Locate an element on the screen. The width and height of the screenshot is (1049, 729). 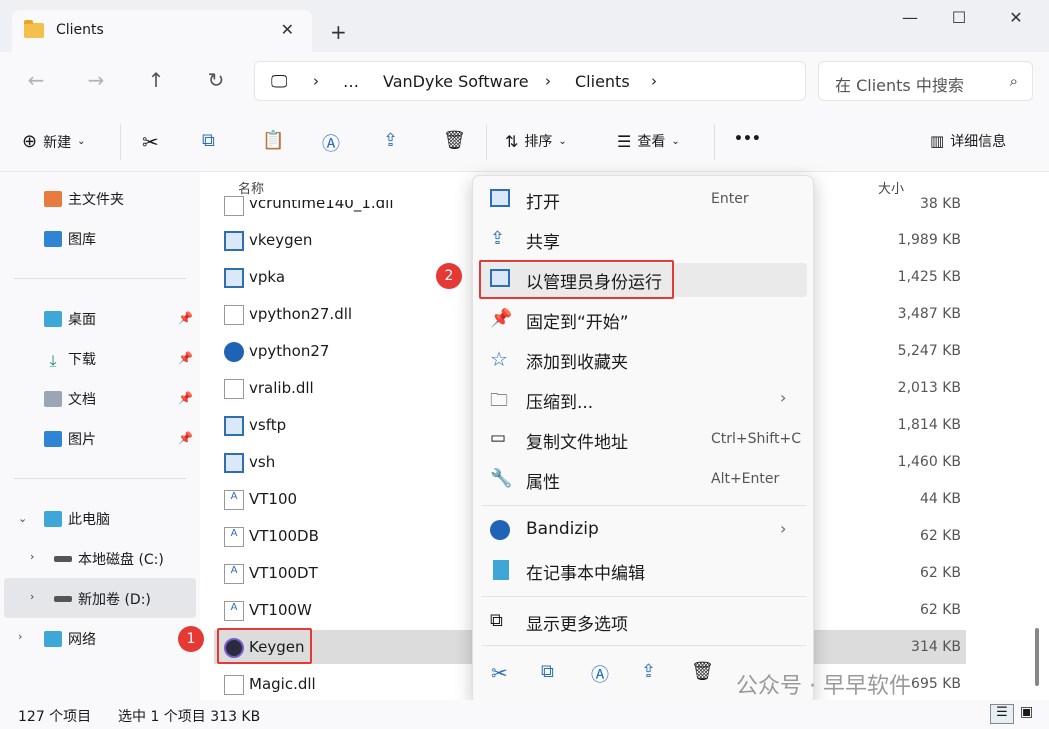
paste-icon: 📋 is located at coordinates (273, 140).